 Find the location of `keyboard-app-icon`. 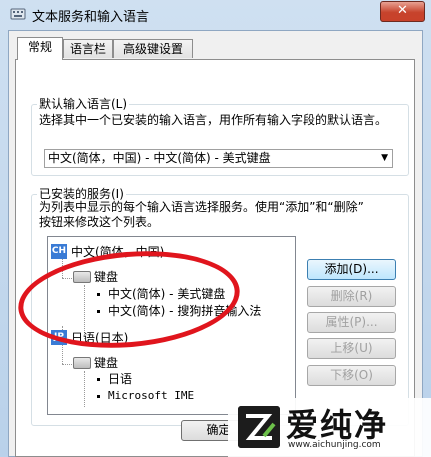

keyboard-app-icon is located at coordinates (18, 14).